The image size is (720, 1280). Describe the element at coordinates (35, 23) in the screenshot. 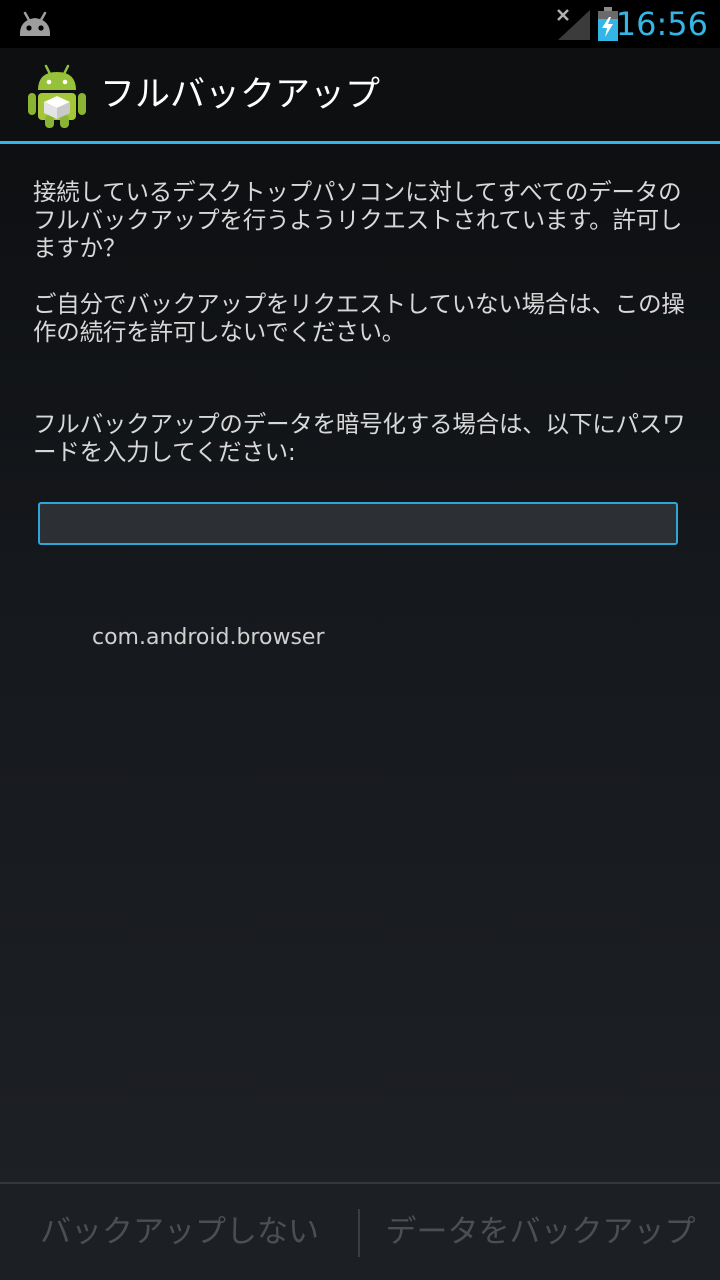

I see `android-debug-icon` at that location.